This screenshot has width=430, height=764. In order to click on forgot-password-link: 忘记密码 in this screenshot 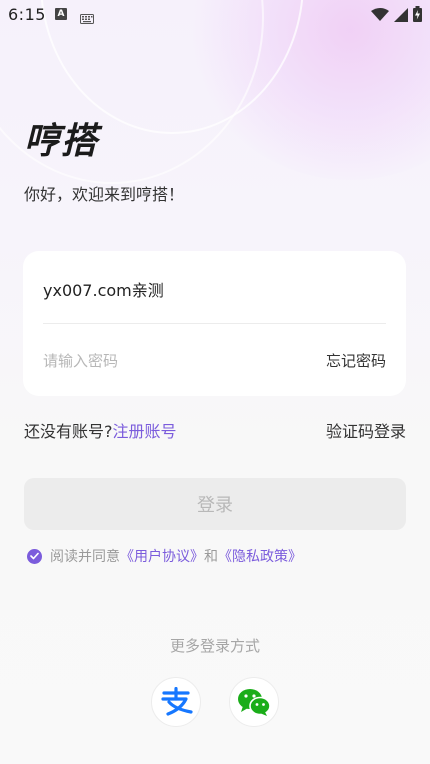, I will do `click(356, 360)`.